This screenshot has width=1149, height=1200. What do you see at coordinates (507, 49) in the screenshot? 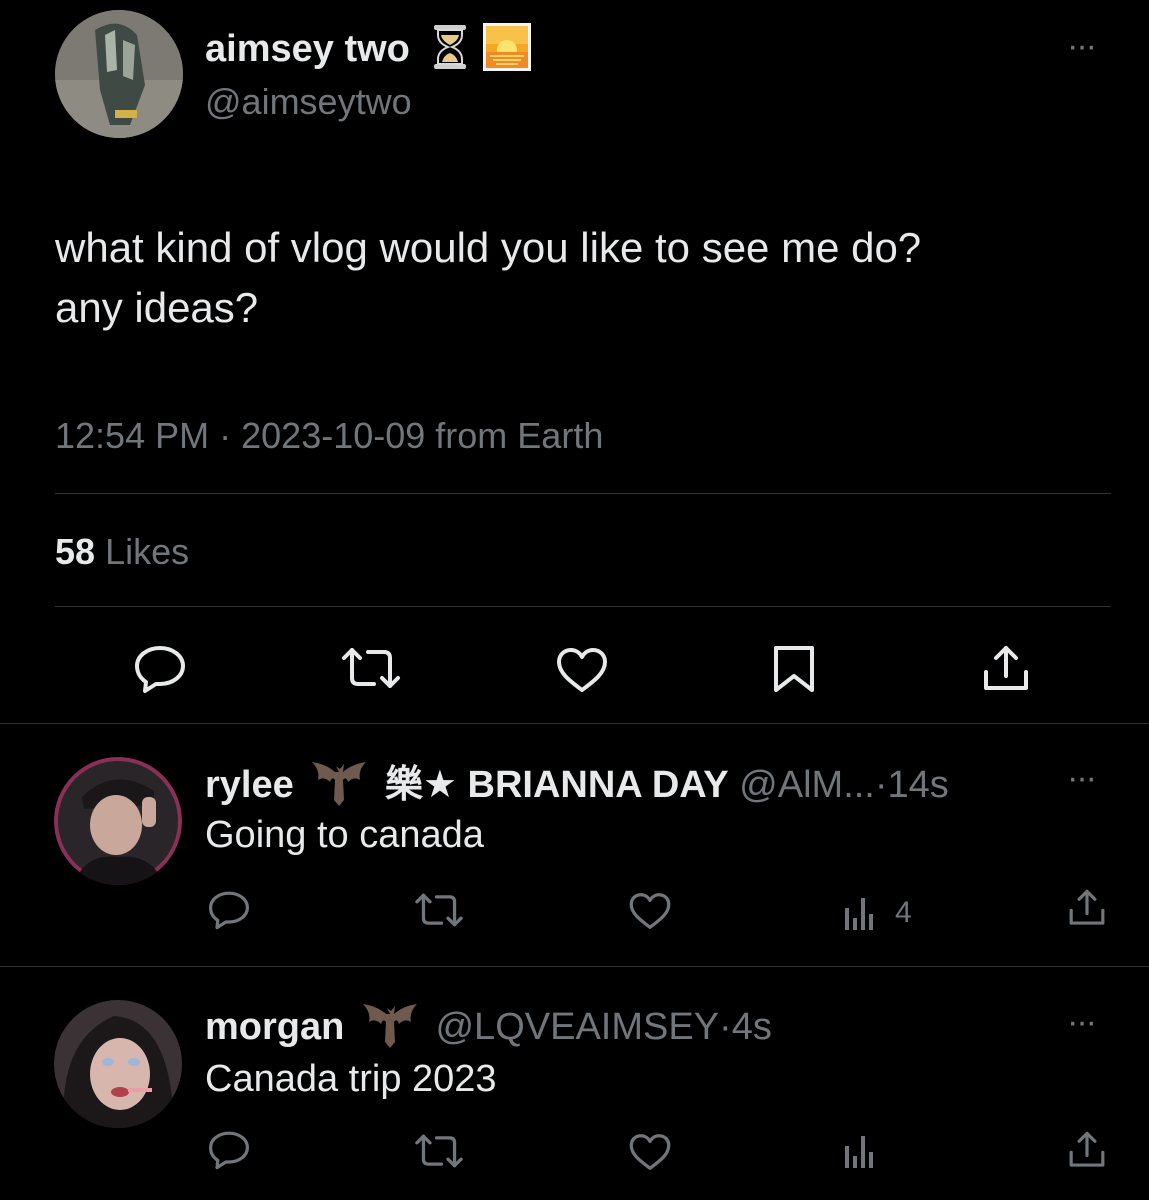
I see `sunrise-icon` at bounding box center [507, 49].